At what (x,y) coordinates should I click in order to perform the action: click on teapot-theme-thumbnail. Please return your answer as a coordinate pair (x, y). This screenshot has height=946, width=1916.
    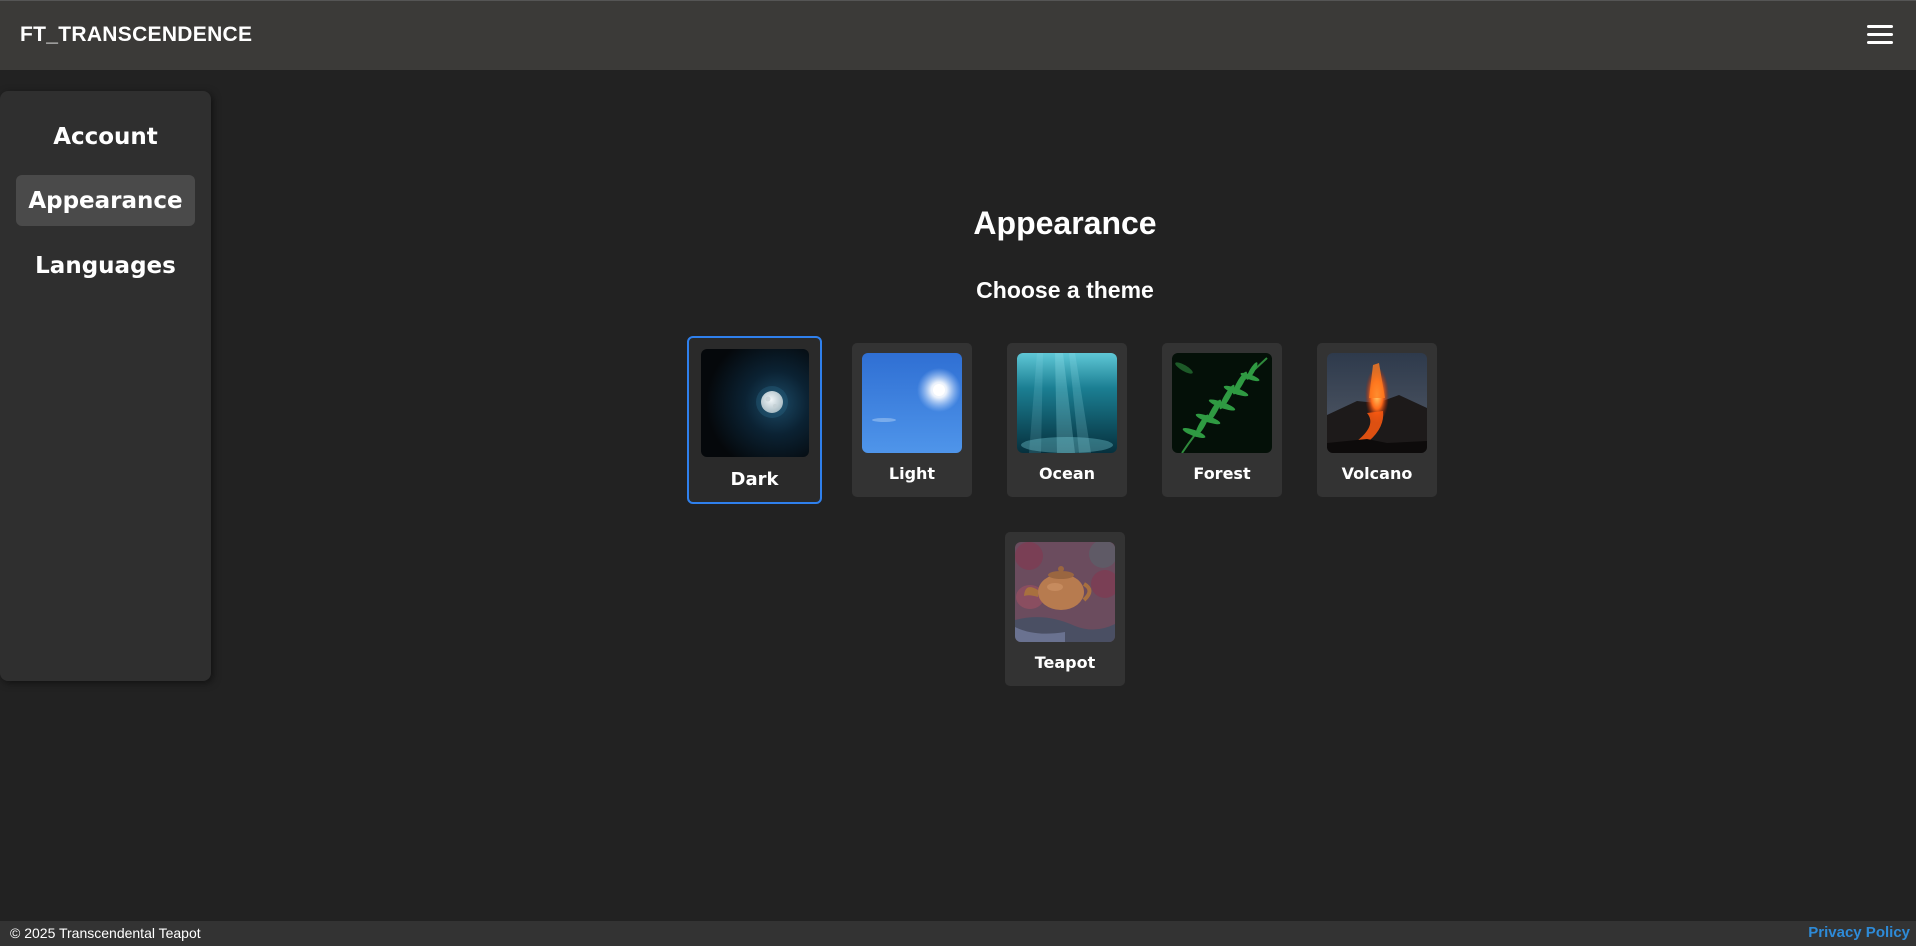
    Looking at the image, I should click on (1065, 592).